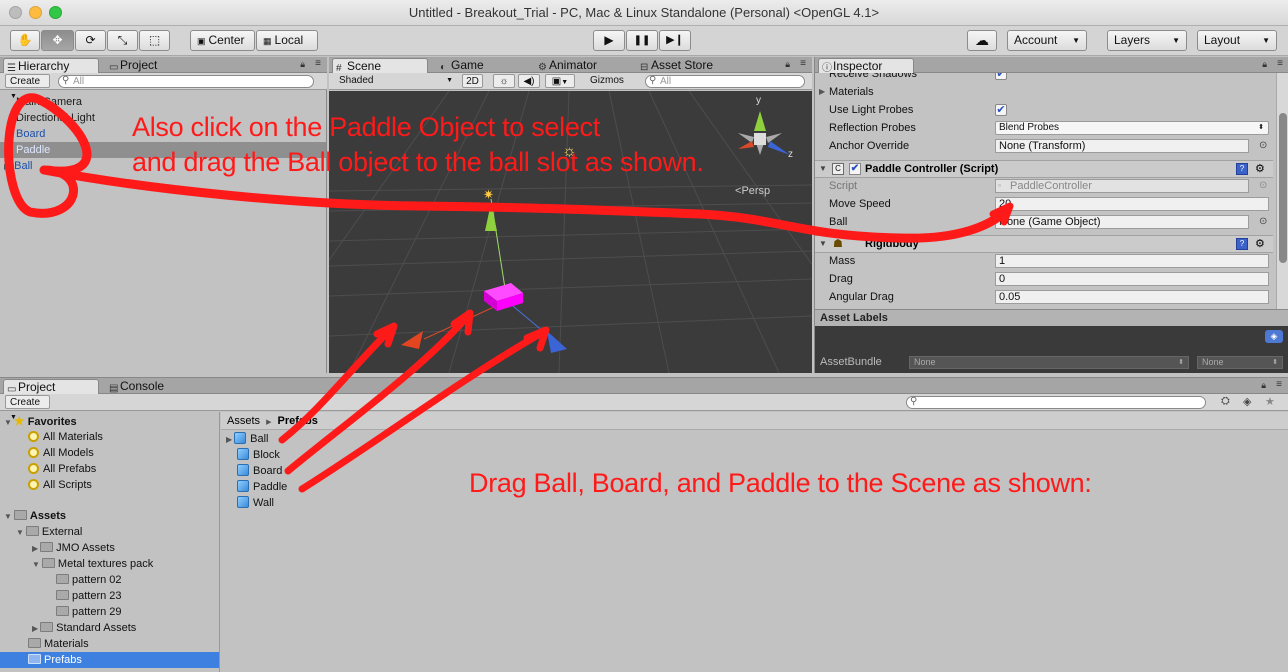 This screenshot has height=672, width=1288. Describe the element at coordinates (692, 65) in the screenshot. I see `tab-asset-store: ⊟ Asset Store` at that location.